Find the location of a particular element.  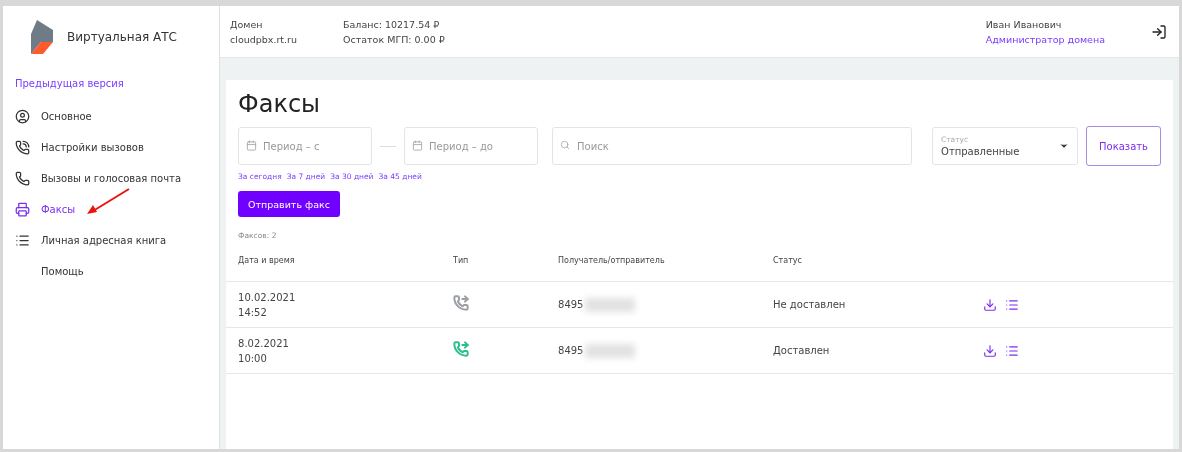

arrow-annotation is located at coordinates (108, 201).